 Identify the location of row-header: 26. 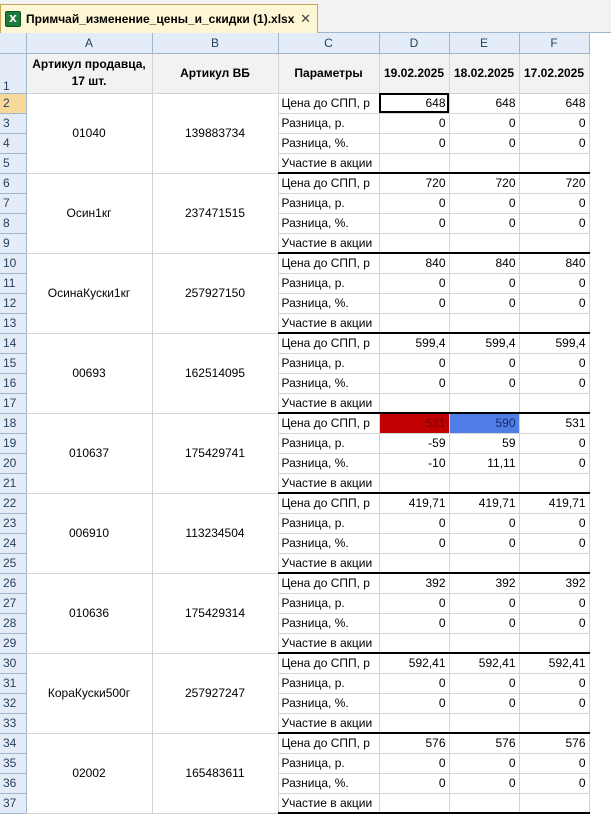
(13, 583).